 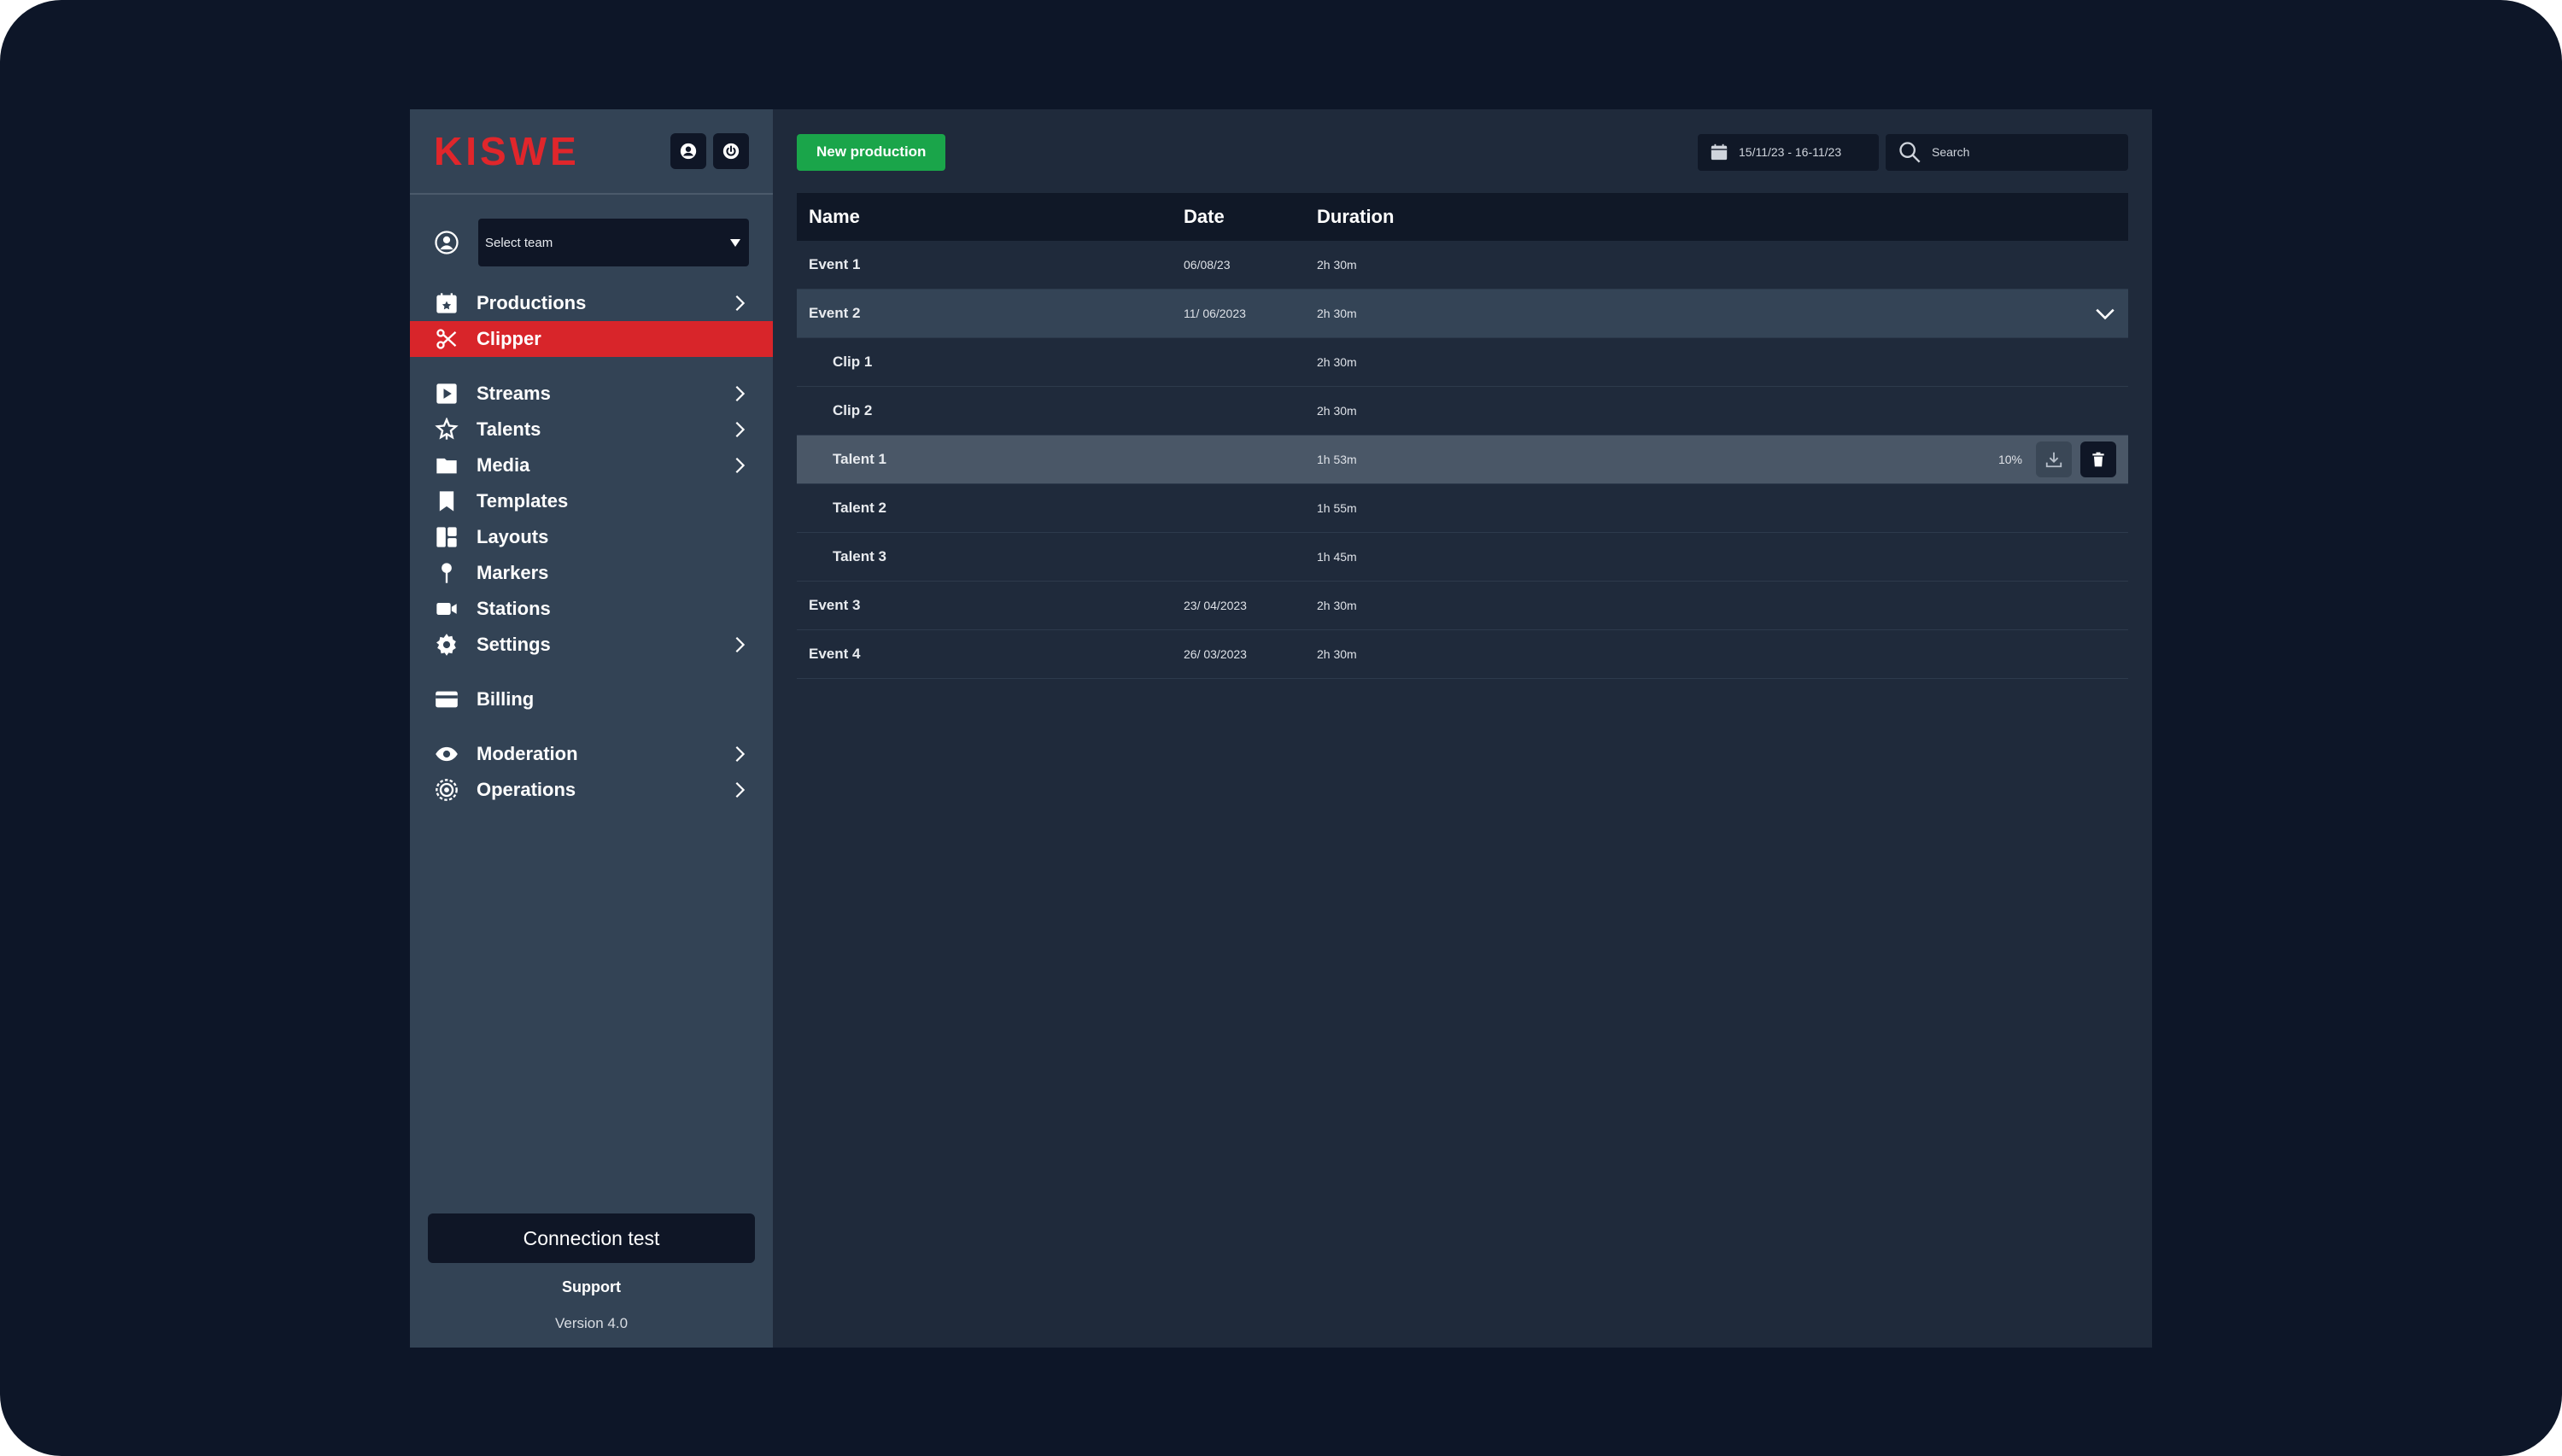 What do you see at coordinates (1462, 557) in the screenshot?
I see `table-row: Talent 3 1h 45m` at bounding box center [1462, 557].